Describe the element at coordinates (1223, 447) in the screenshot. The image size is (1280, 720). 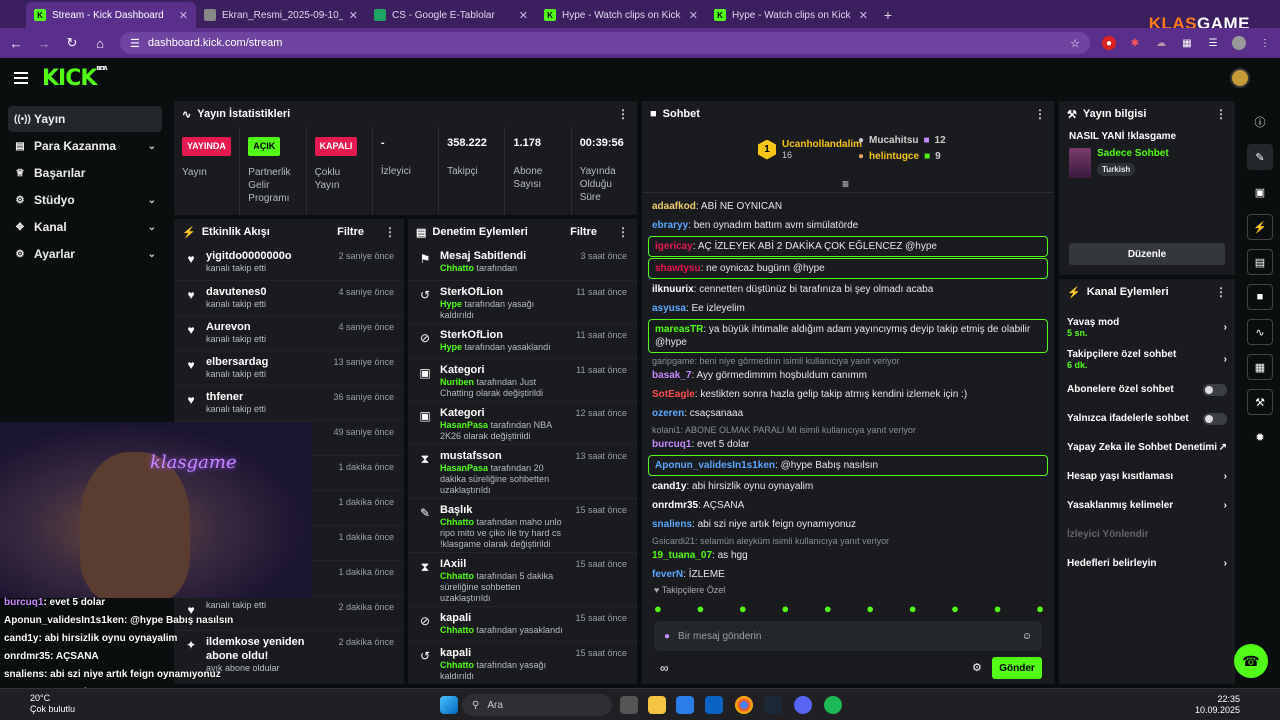
I see `external-link-icon: ↗` at that location.